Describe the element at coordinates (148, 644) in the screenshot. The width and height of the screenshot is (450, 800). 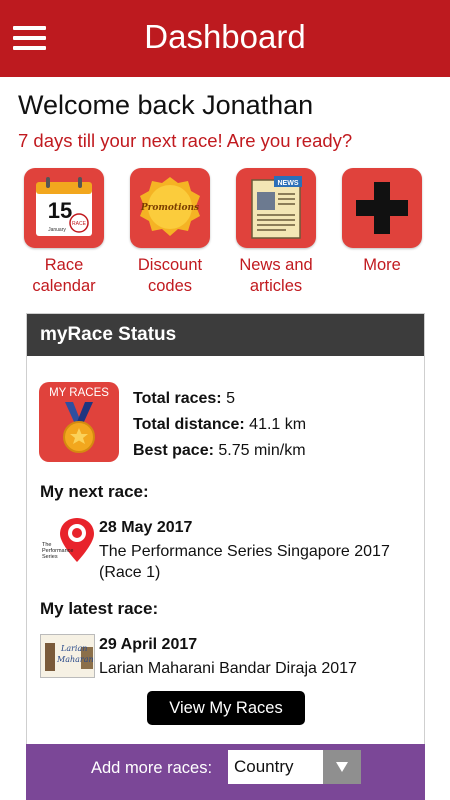
I see `latest-race-date: 29 April 2017` at that location.